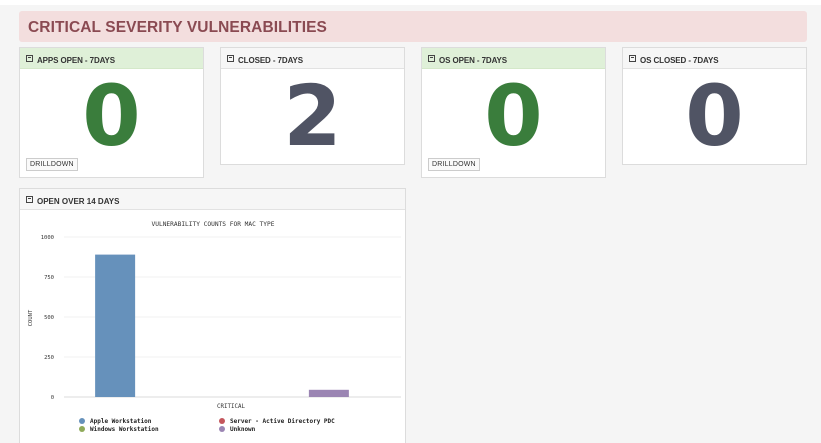  What do you see at coordinates (124, 429) in the screenshot?
I see `legend-label: Windows Workstation` at bounding box center [124, 429].